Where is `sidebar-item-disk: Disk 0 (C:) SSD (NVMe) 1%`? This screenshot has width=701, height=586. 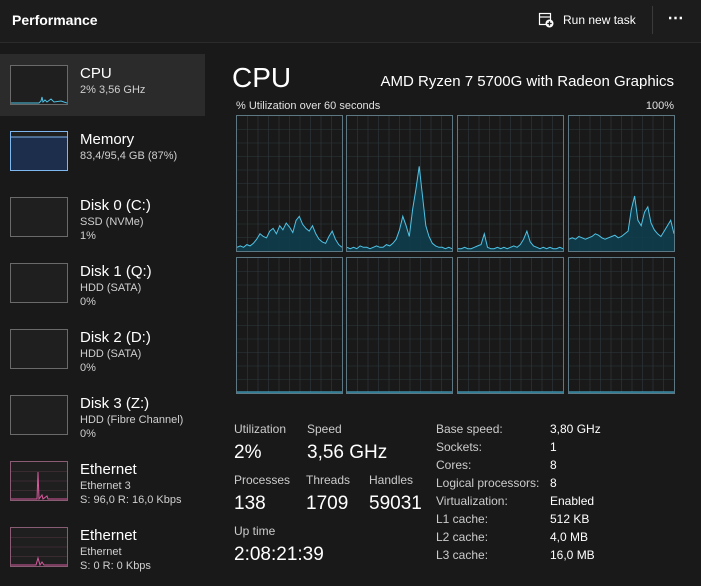 sidebar-item-disk: Disk 0 (C:) SSD (NVMe) 1% is located at coordinates (102, 217).